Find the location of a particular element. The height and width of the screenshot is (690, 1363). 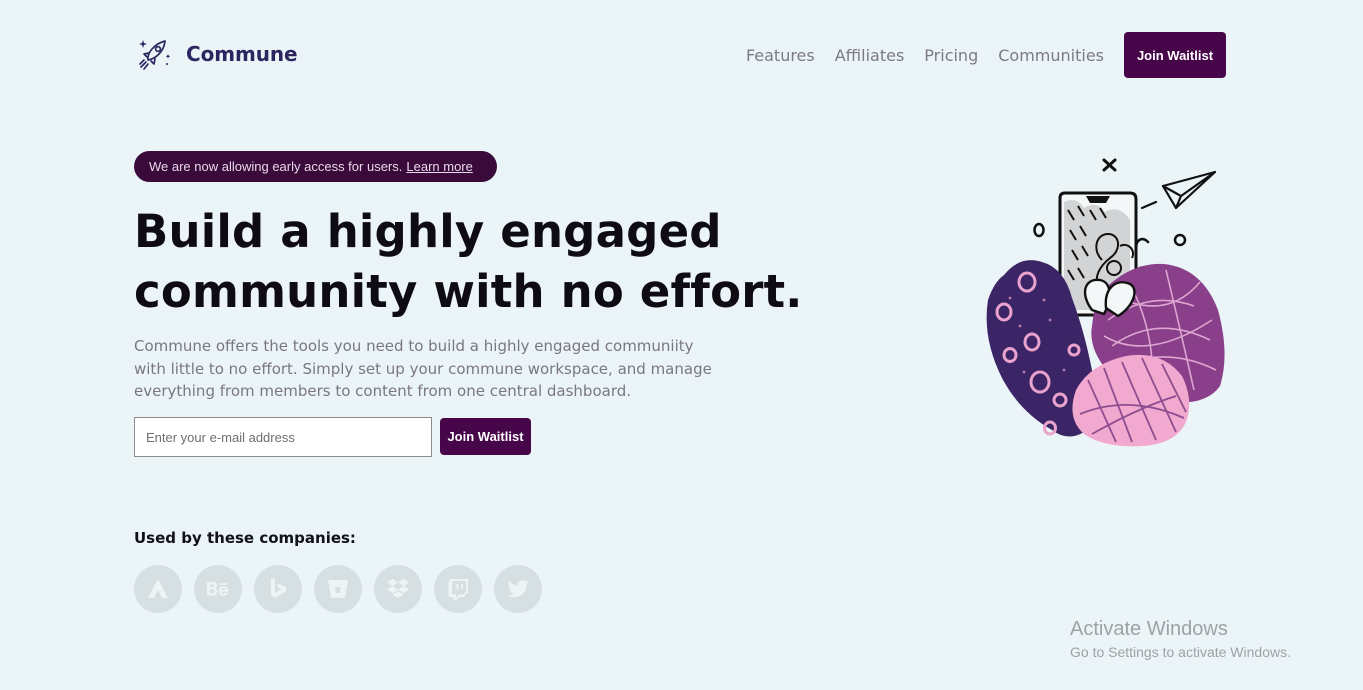

watermark-subtitle: Go to Settings to activate Windows. is located at coordinates (1180, 652).